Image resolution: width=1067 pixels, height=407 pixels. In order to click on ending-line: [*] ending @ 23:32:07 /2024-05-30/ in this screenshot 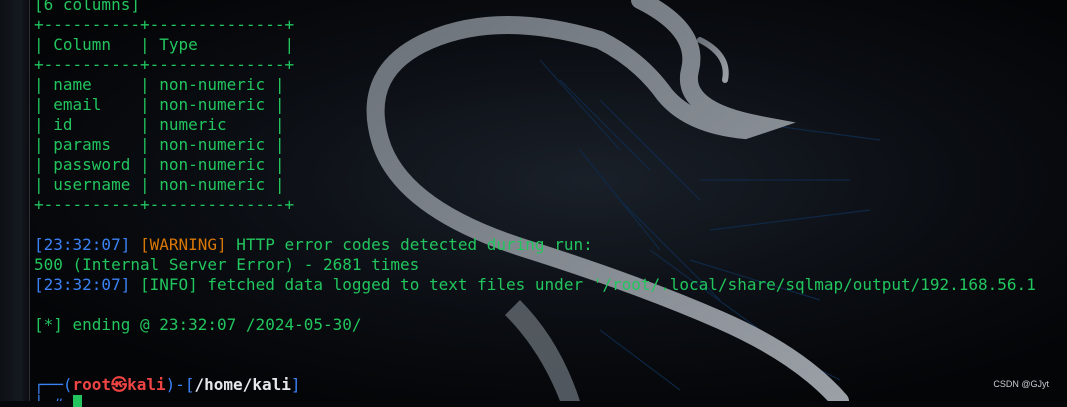, I will do `click(198, 324)`.